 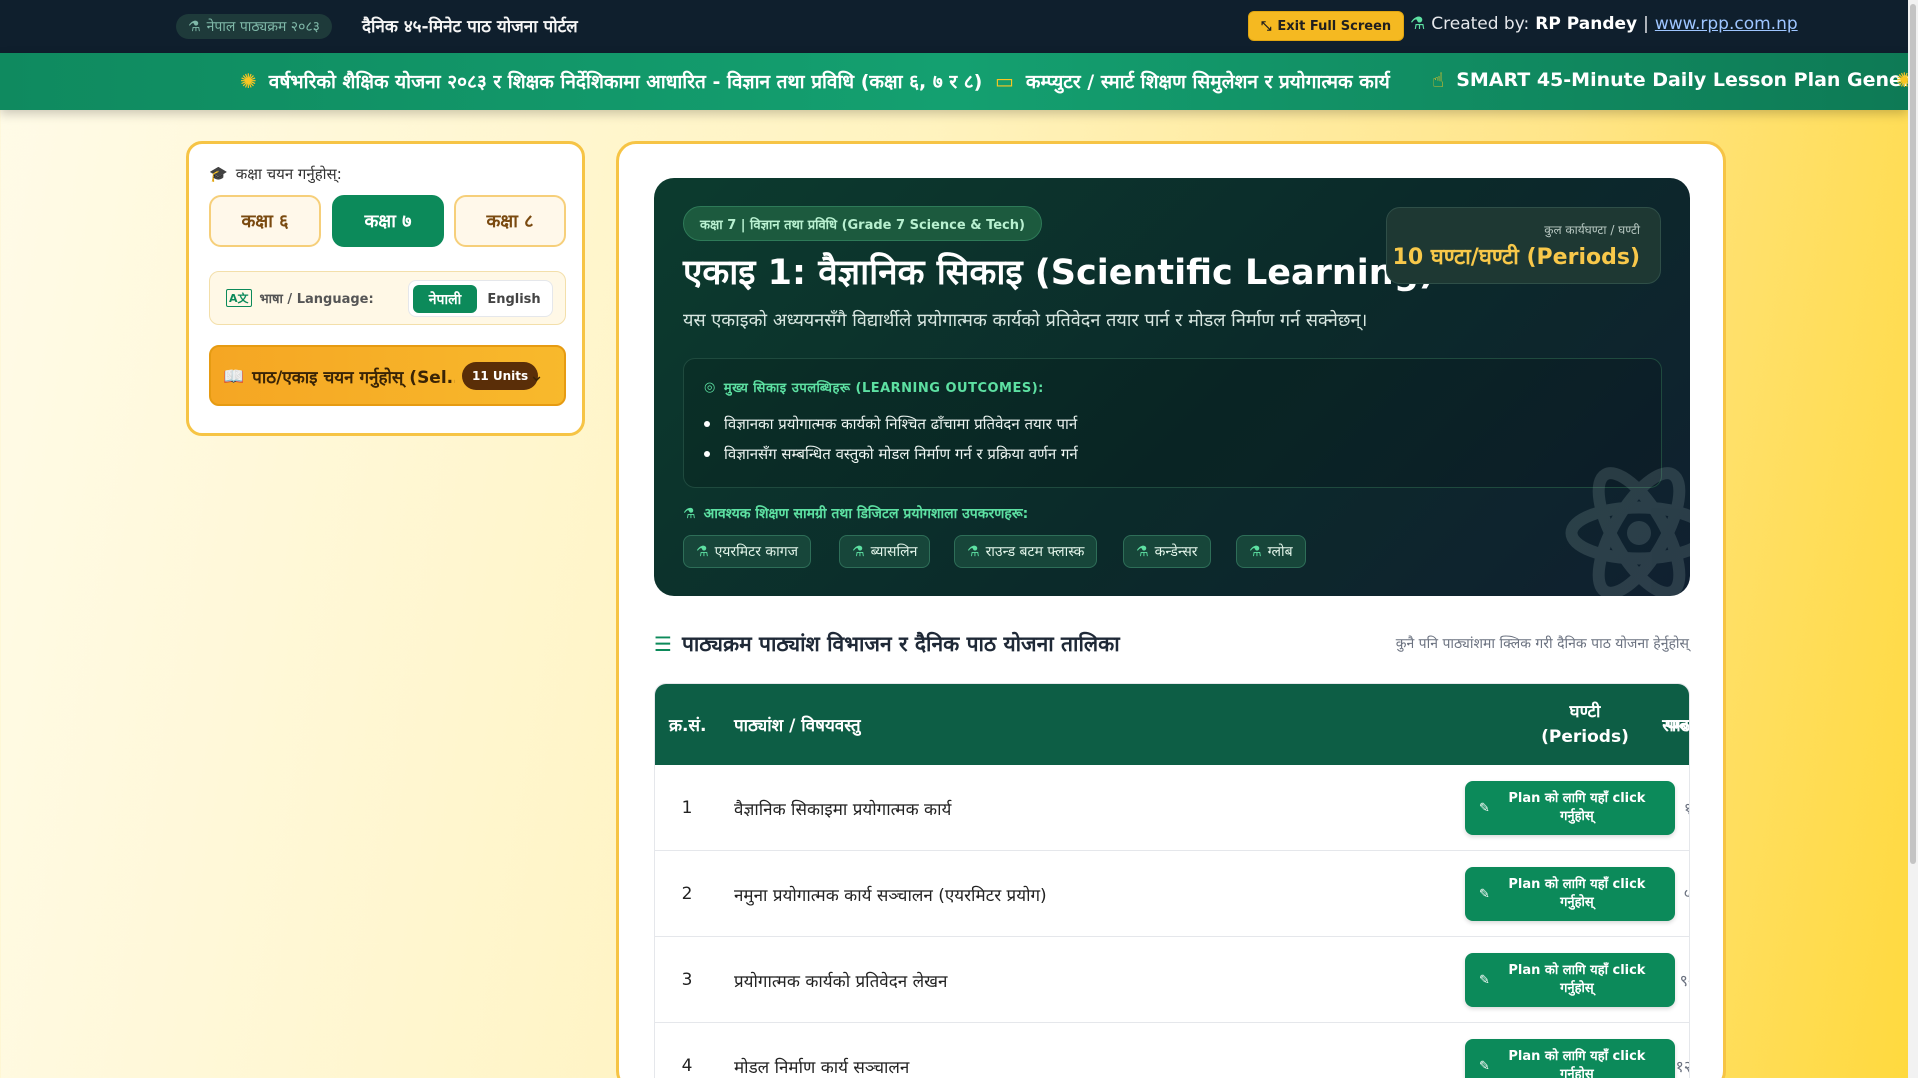 What do you see at coordinates (1266, 26) in the screenshot?
I see `compress-icon: ⤡` at bounding box center [1266, 26].